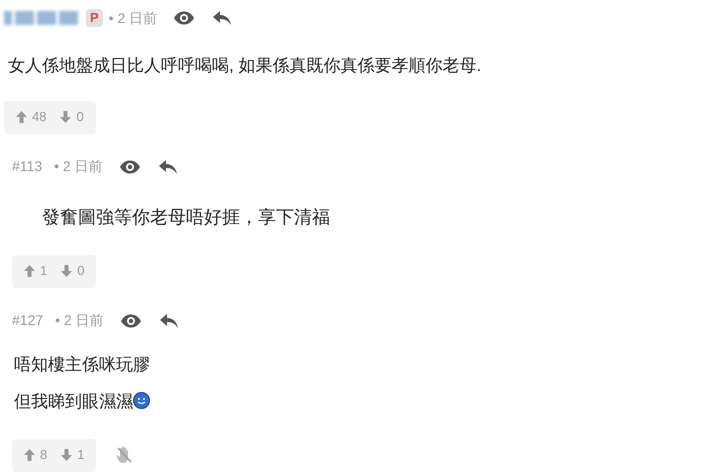 The height and width of the screenshot is (476, 706). What do you see at coordinates (36, 271) in the screenshot?
I see `upvote-button: 1` at bounding box center [36, 271].